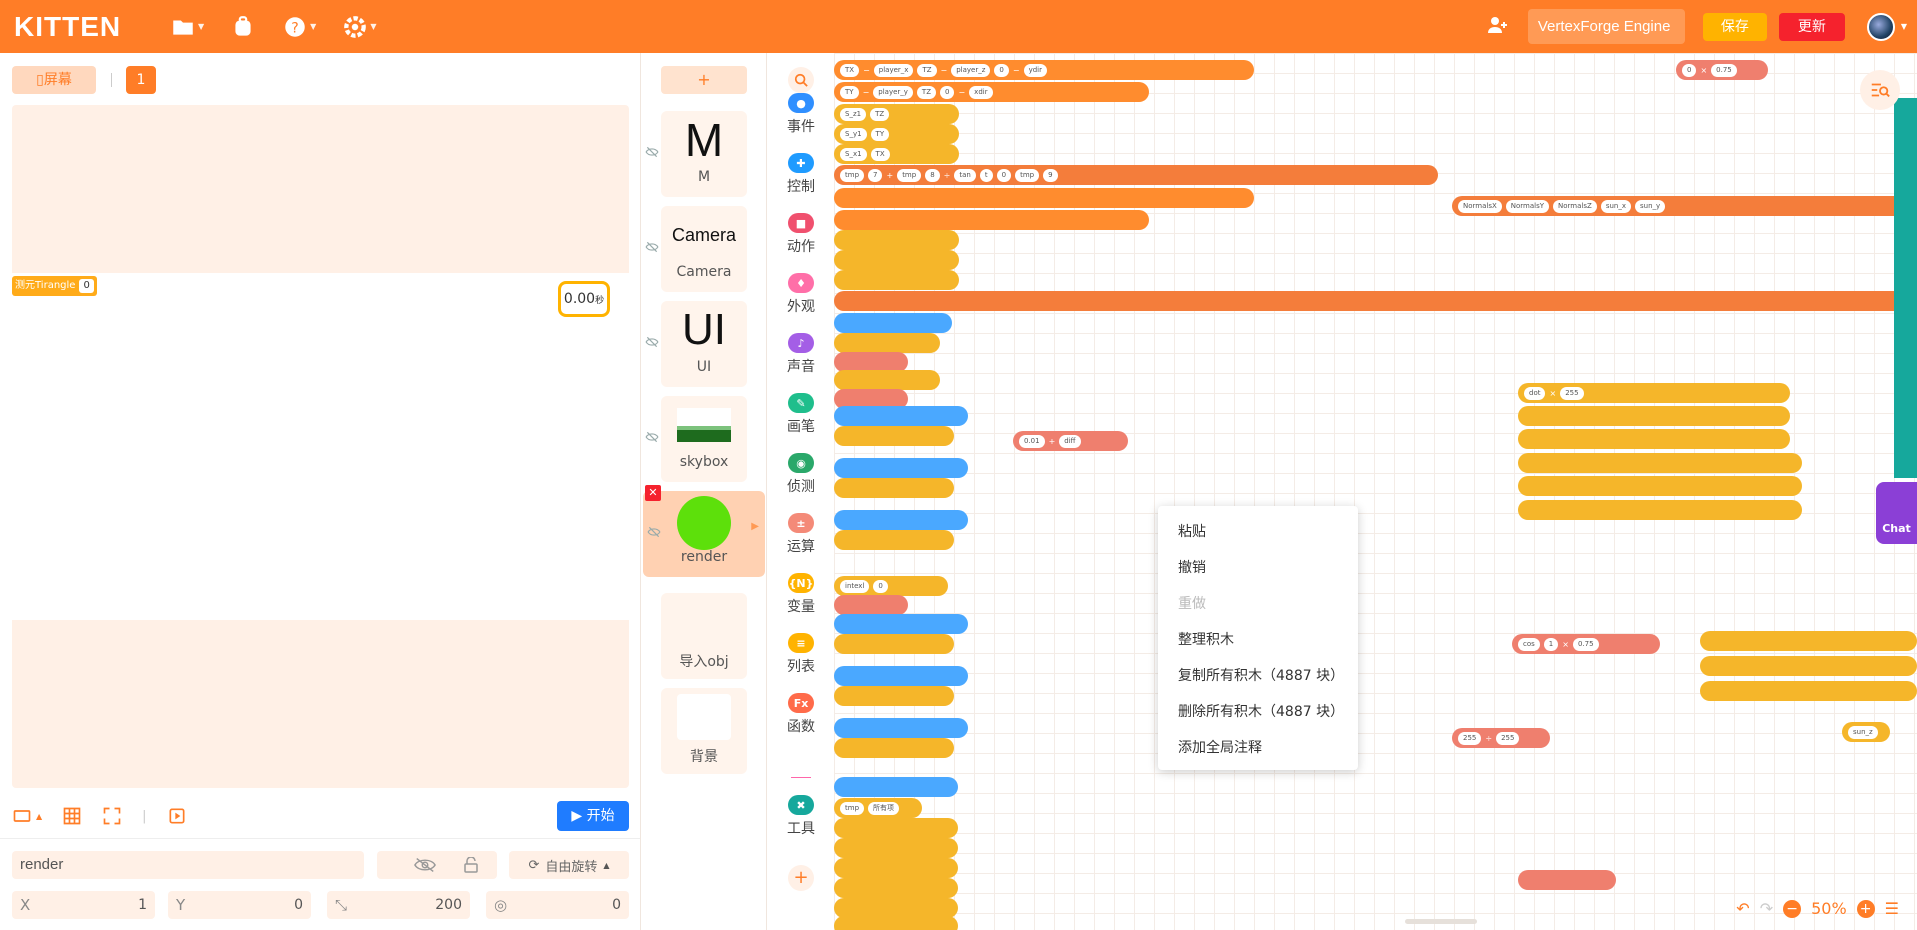  Describe the element at coordinates (72, 816) in the screenshot. I see `grid-toggle` at that location.